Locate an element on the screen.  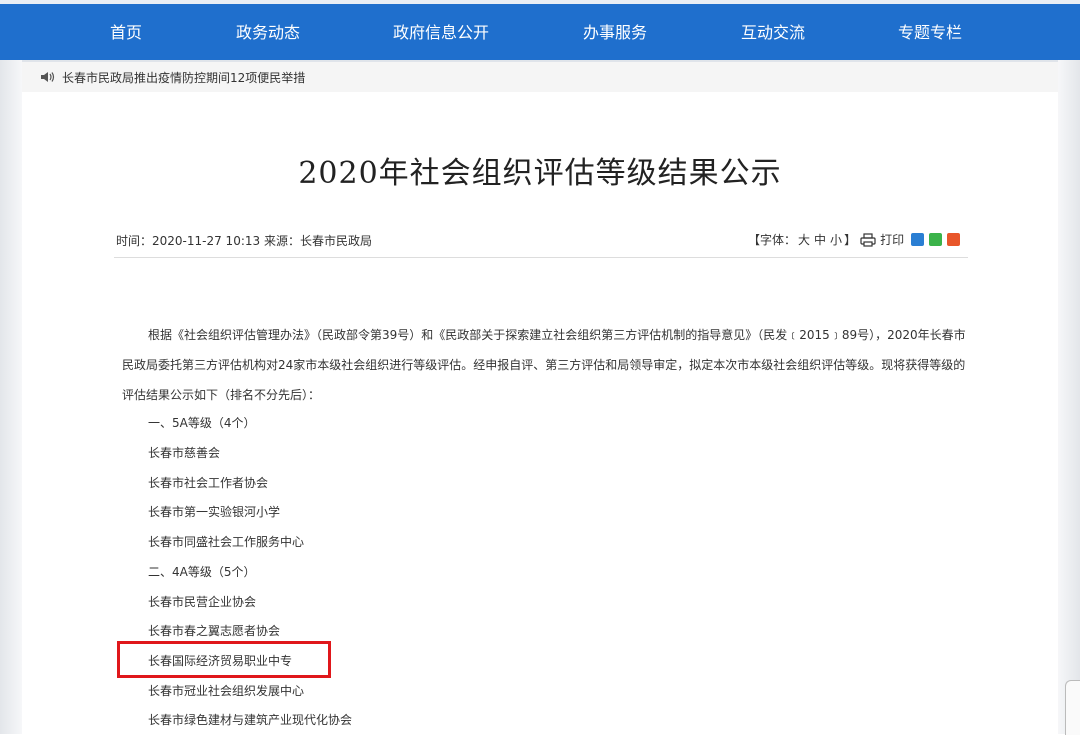
list-item: 长春市第一实验银河小学 is located at coordinates (214, 512).